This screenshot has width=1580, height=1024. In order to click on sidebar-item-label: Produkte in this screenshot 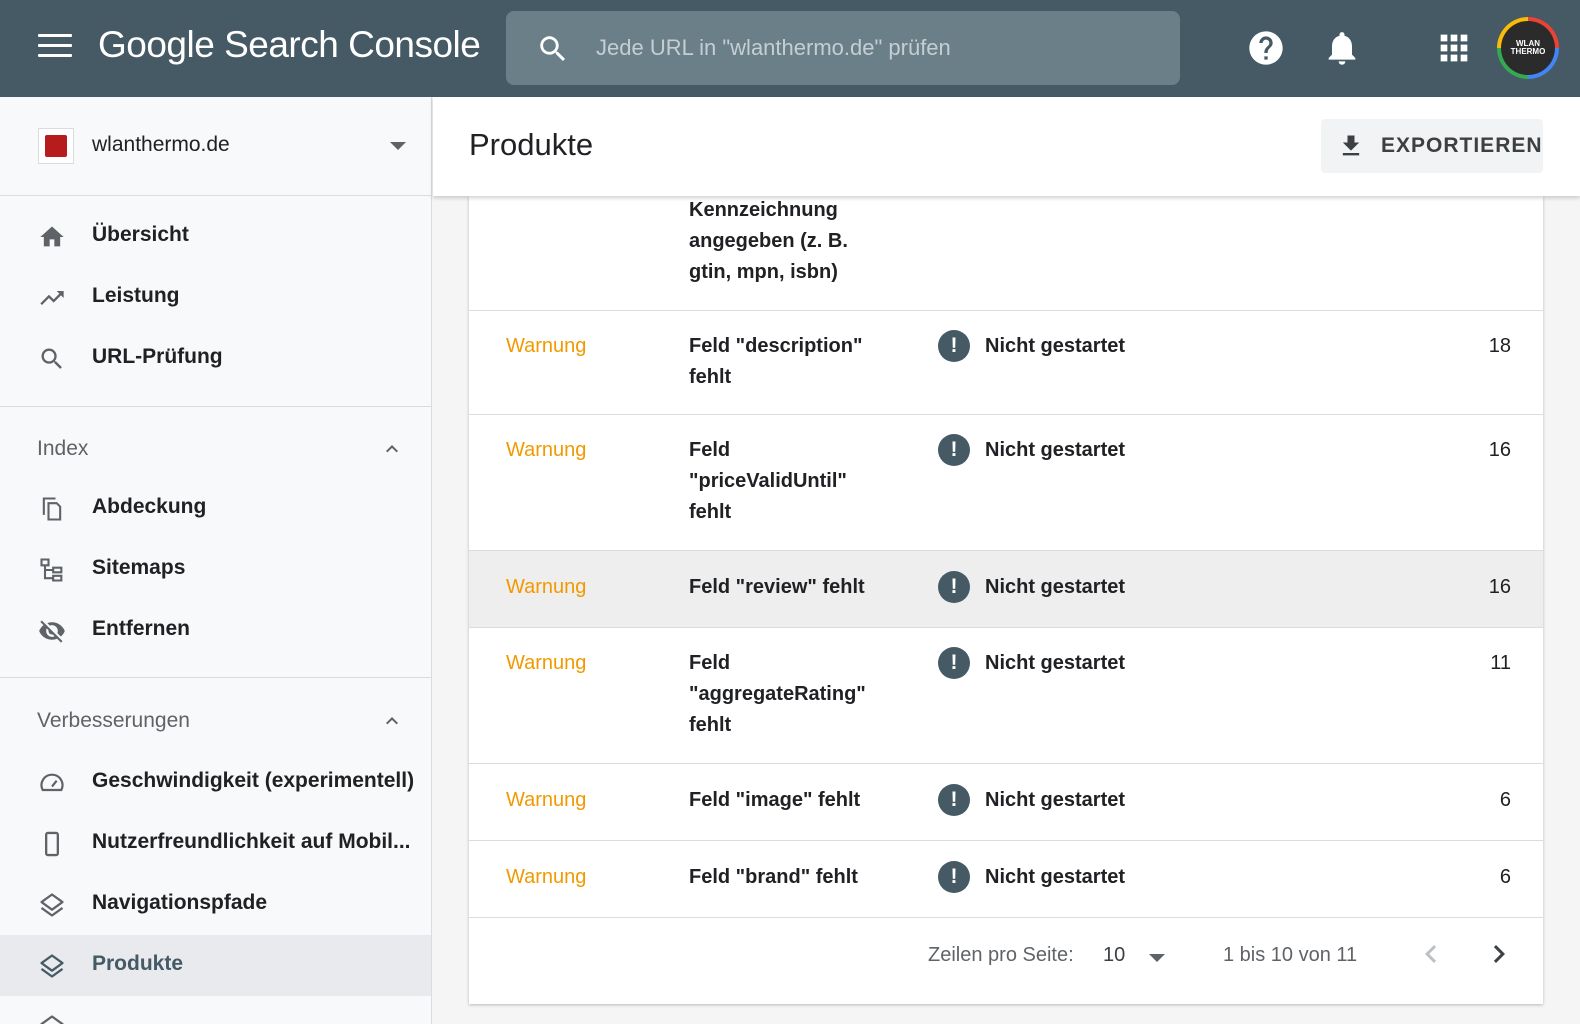, I will do `click(138, 963)`.